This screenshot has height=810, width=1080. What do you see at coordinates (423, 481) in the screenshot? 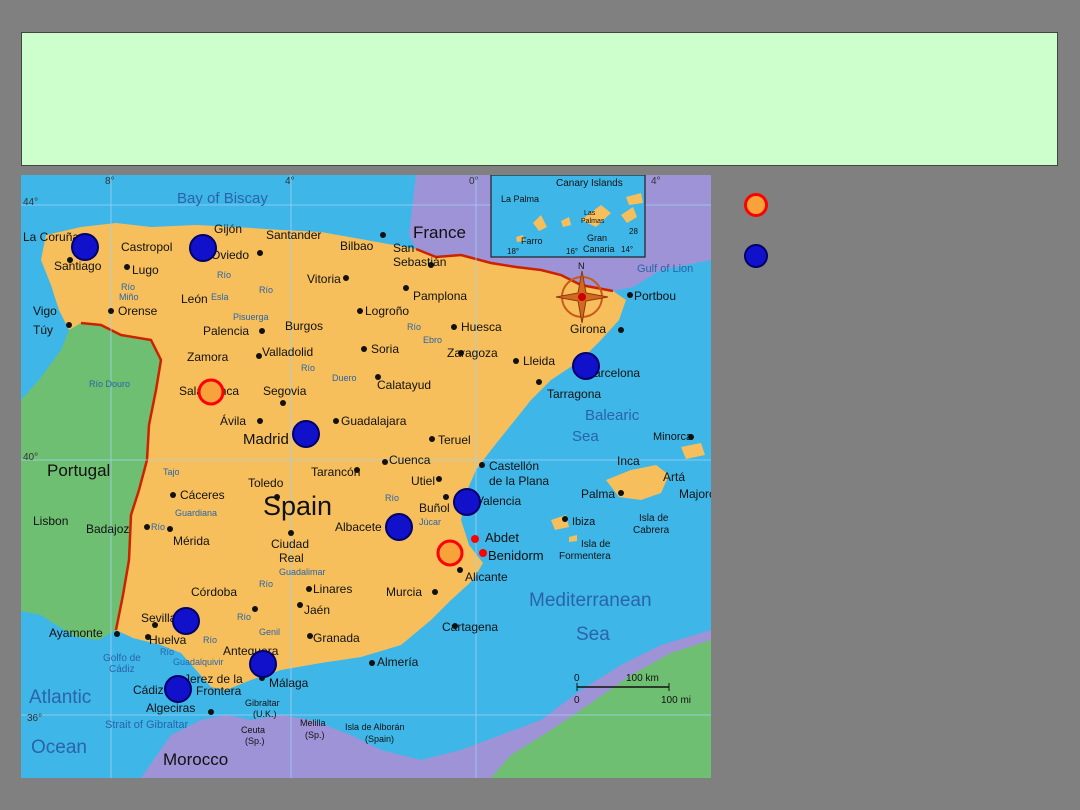
I see `city-label: Utiel` at bounding box center [423, 481].